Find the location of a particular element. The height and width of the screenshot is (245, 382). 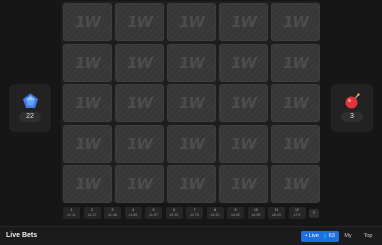

multiplier-chip: 12 x7.9 is located at coordinates (297, 213).